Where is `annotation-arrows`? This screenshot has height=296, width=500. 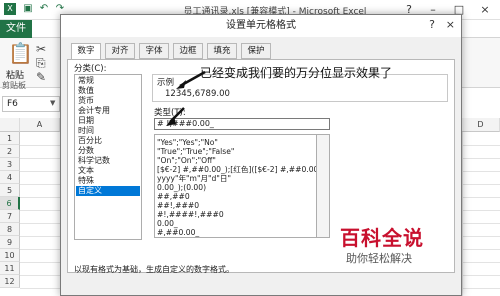
annotation-arrows is located at coordinates (186, 98).